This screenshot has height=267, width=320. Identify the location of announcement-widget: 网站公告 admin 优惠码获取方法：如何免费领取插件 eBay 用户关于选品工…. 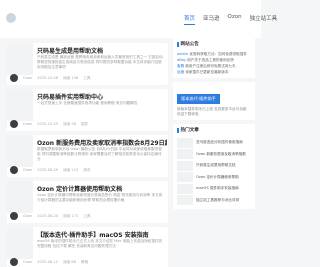
(214, 58).